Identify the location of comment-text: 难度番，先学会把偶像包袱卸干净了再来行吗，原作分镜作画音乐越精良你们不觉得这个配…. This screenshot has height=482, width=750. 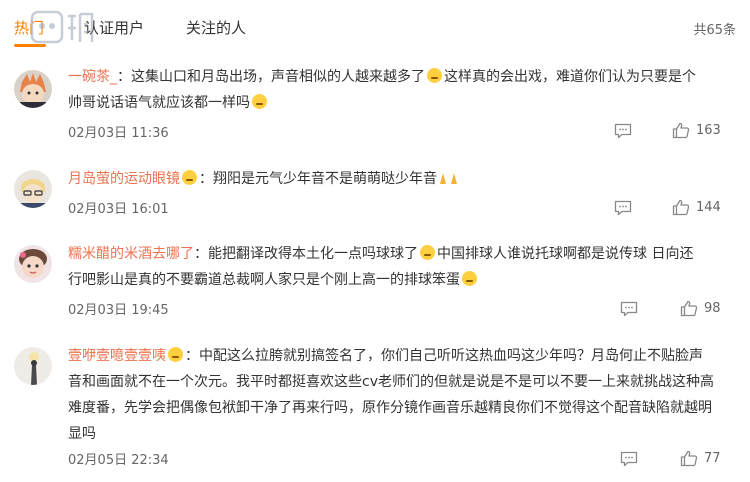
(390, 408).